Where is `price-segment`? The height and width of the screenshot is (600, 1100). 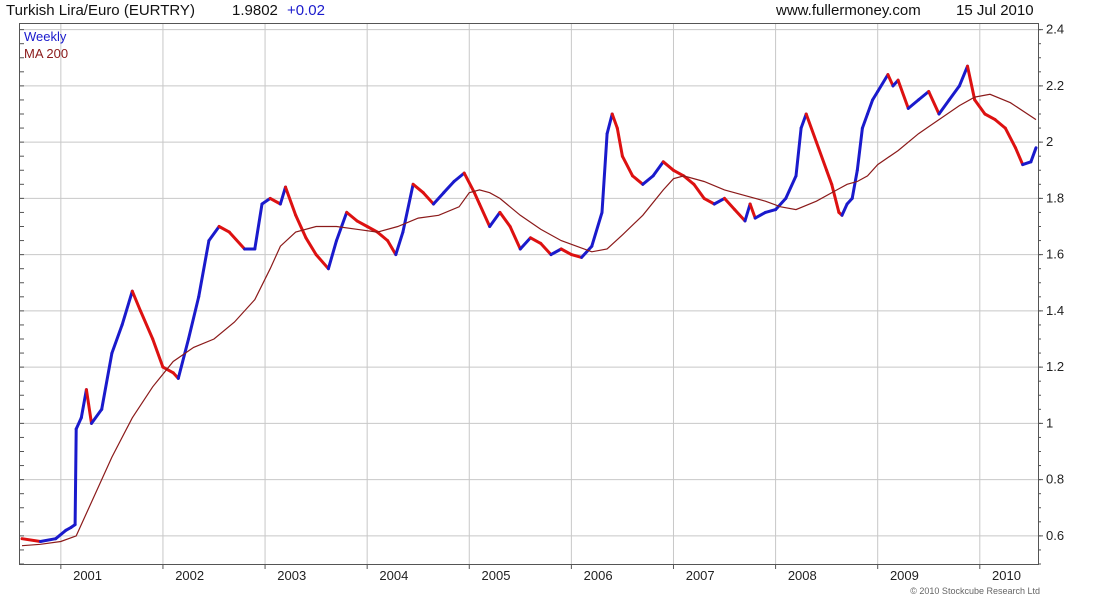
price-segment is located at coordinates (75, 477).